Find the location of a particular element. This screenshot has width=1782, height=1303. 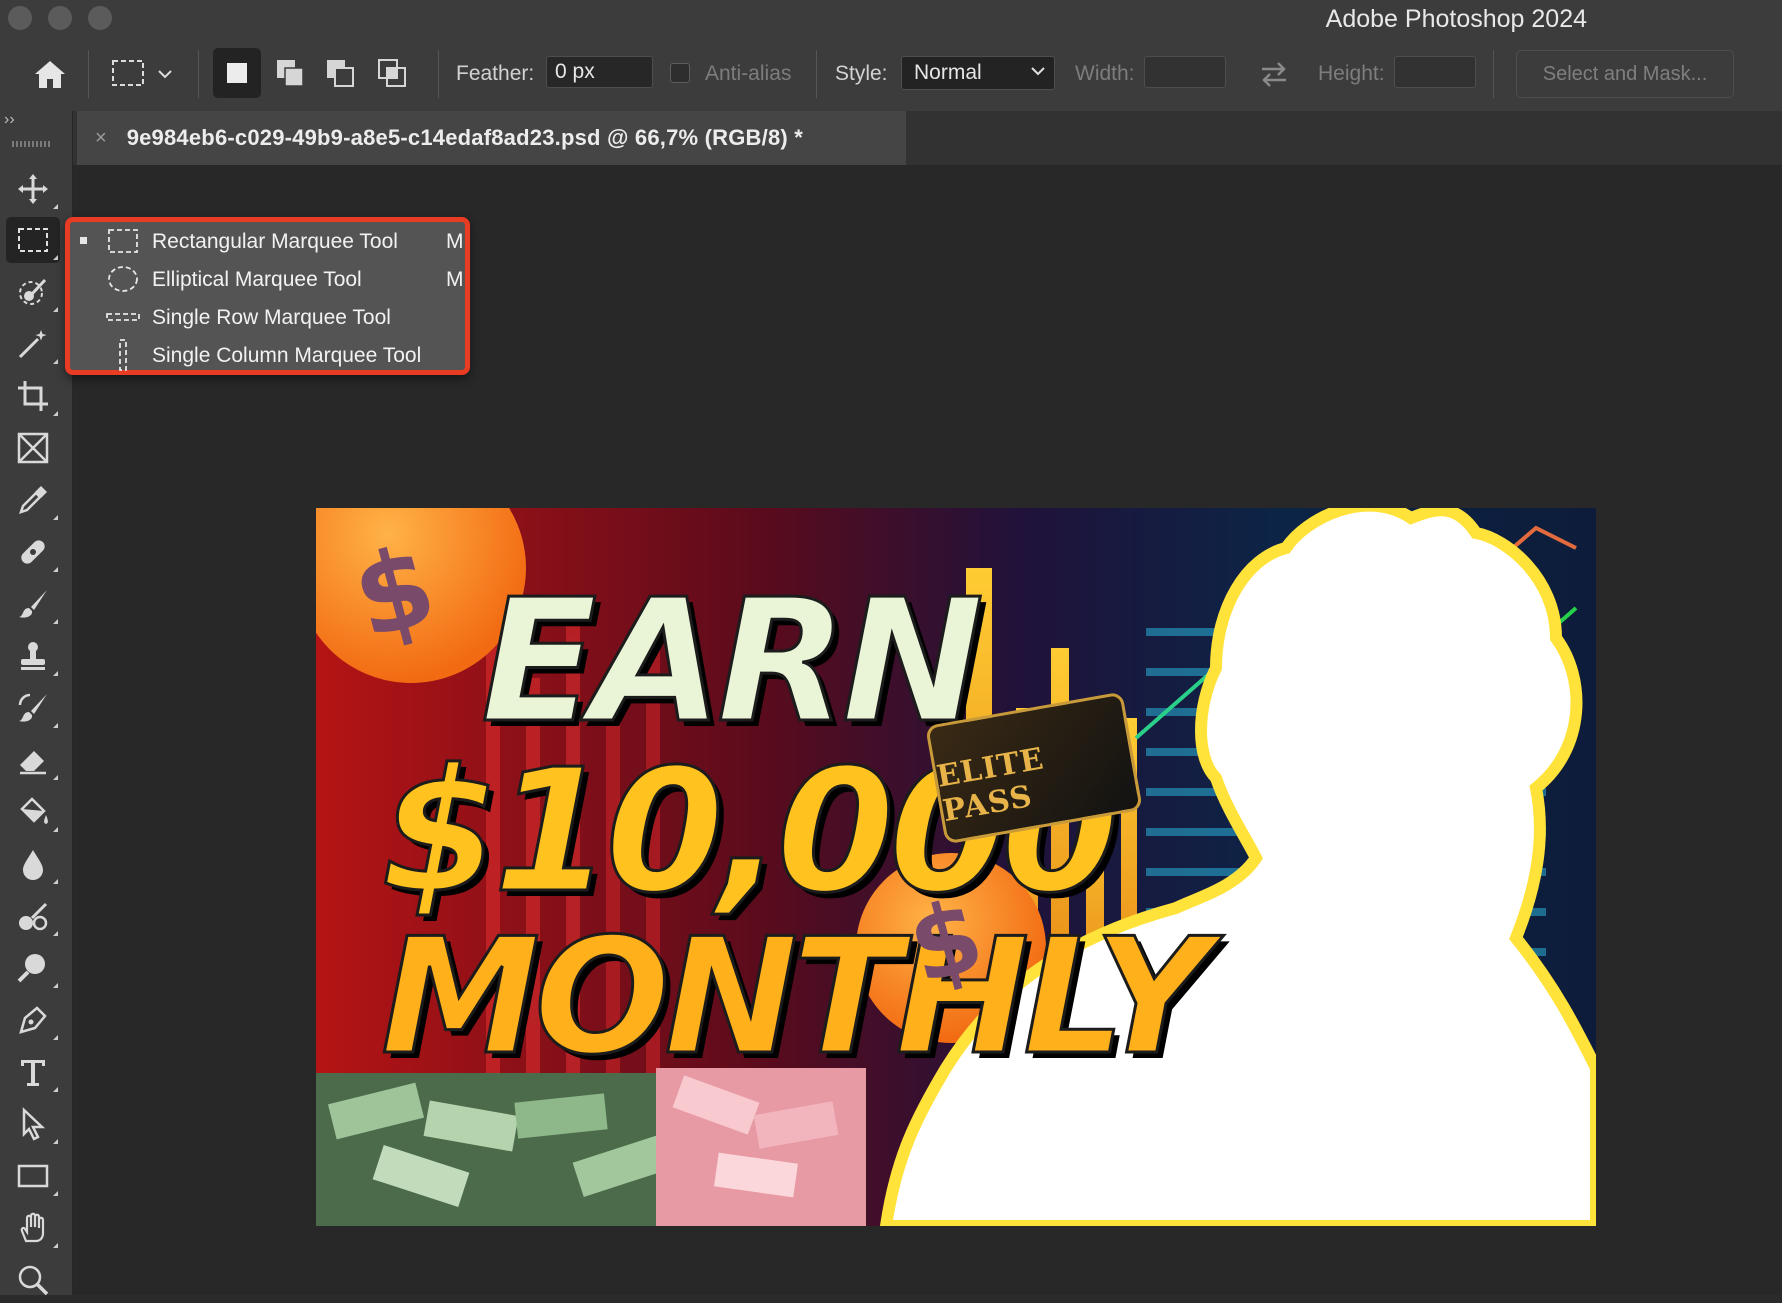

object-selection-tool is located at coordinates (33, 292).